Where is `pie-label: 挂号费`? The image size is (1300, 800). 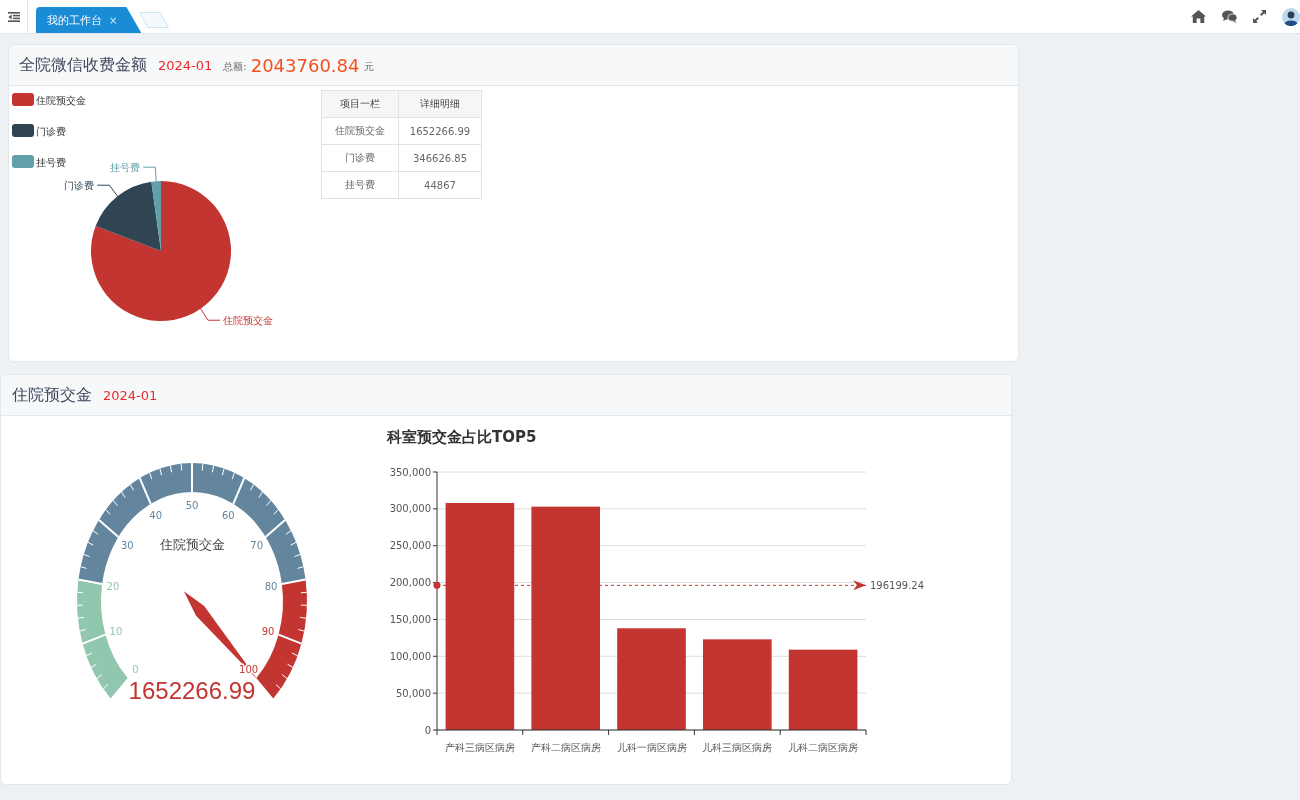 pie-label: 挂号费 is located at coordinates (125, 167).